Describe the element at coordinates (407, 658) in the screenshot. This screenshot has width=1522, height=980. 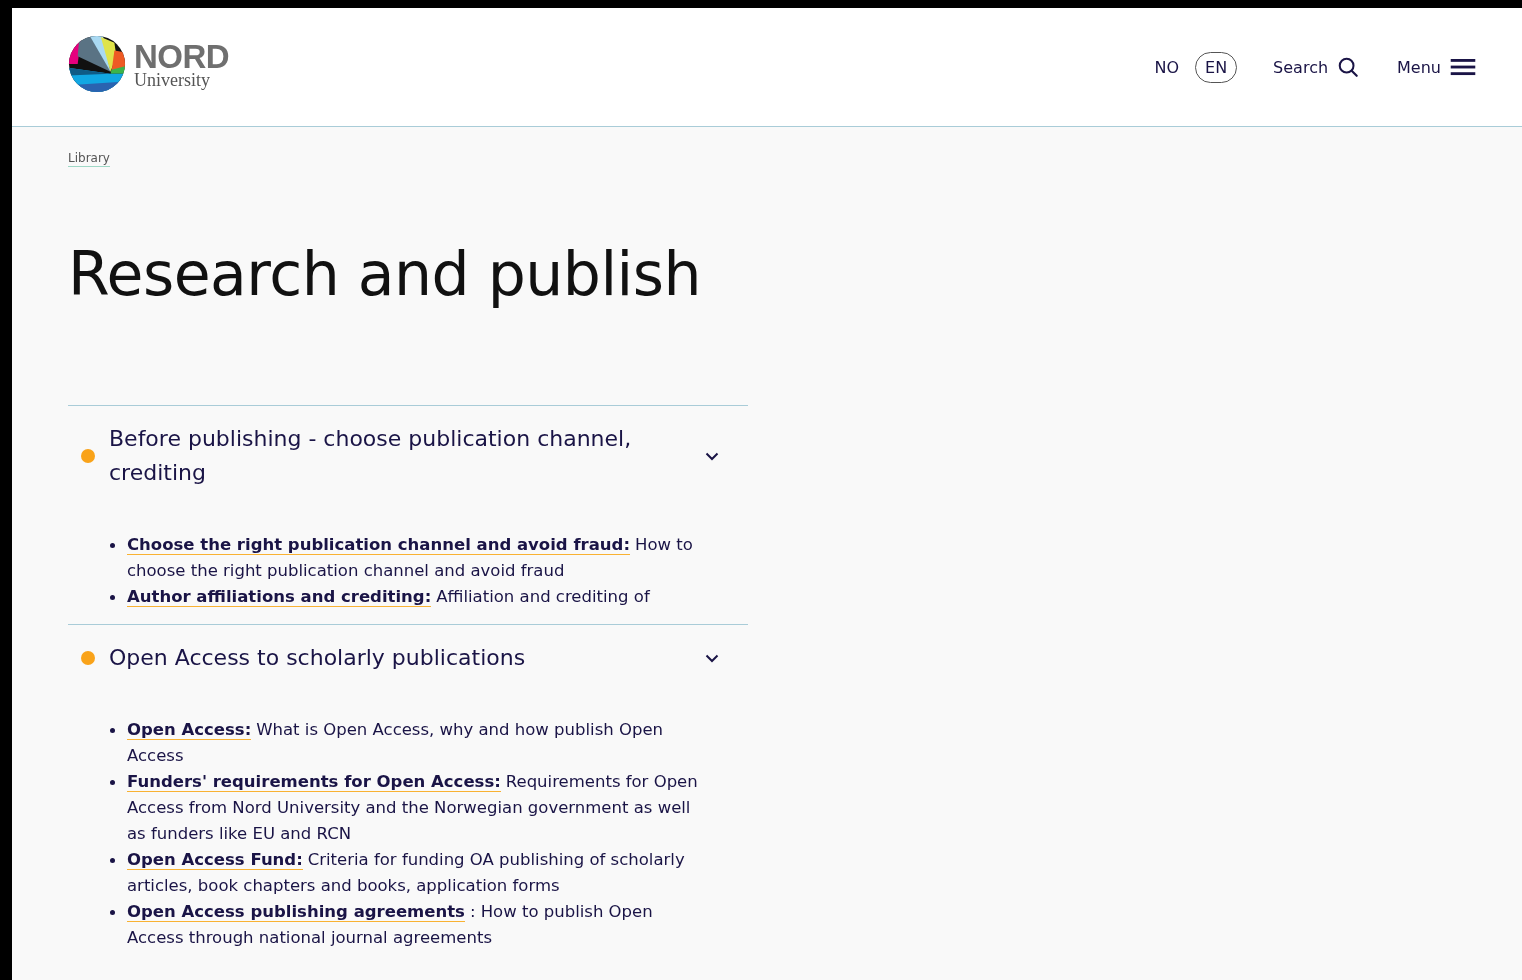
I see `accordion-heading: Open Access to scholarly publications` at that location.